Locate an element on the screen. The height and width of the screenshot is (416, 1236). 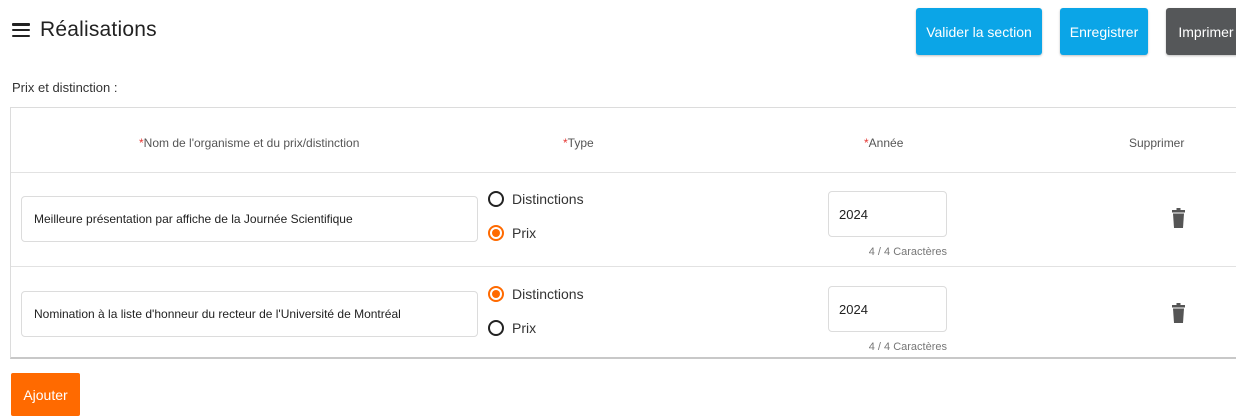
column-header-type-label: Type is located at coordinates (580, 143).